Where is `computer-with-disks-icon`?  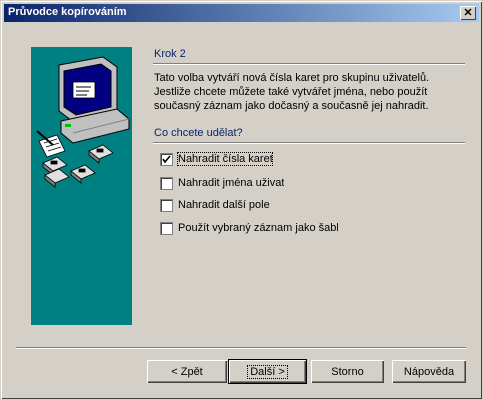 computer-with-disks-icon is located at coordinates (83, 122).